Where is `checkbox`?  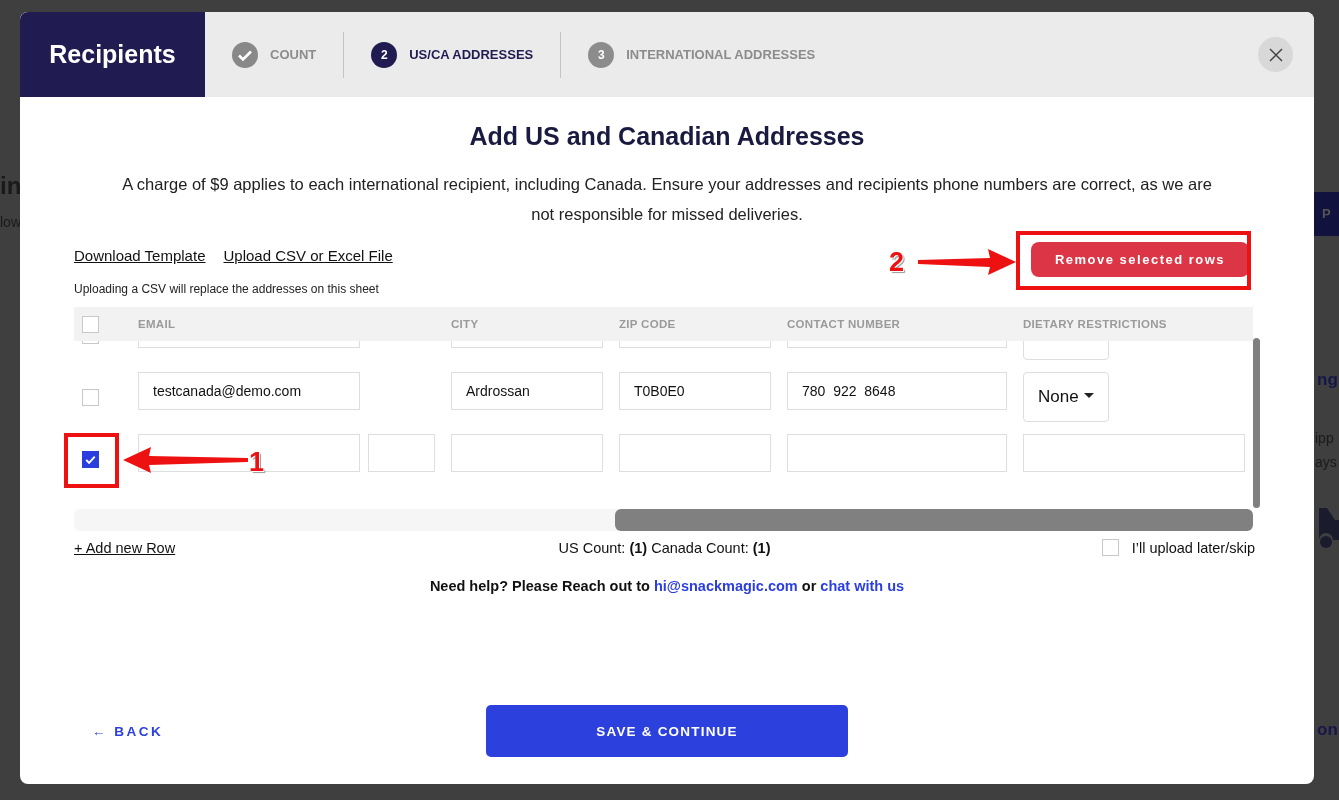
checkbox is located at coordinates (90, 459).